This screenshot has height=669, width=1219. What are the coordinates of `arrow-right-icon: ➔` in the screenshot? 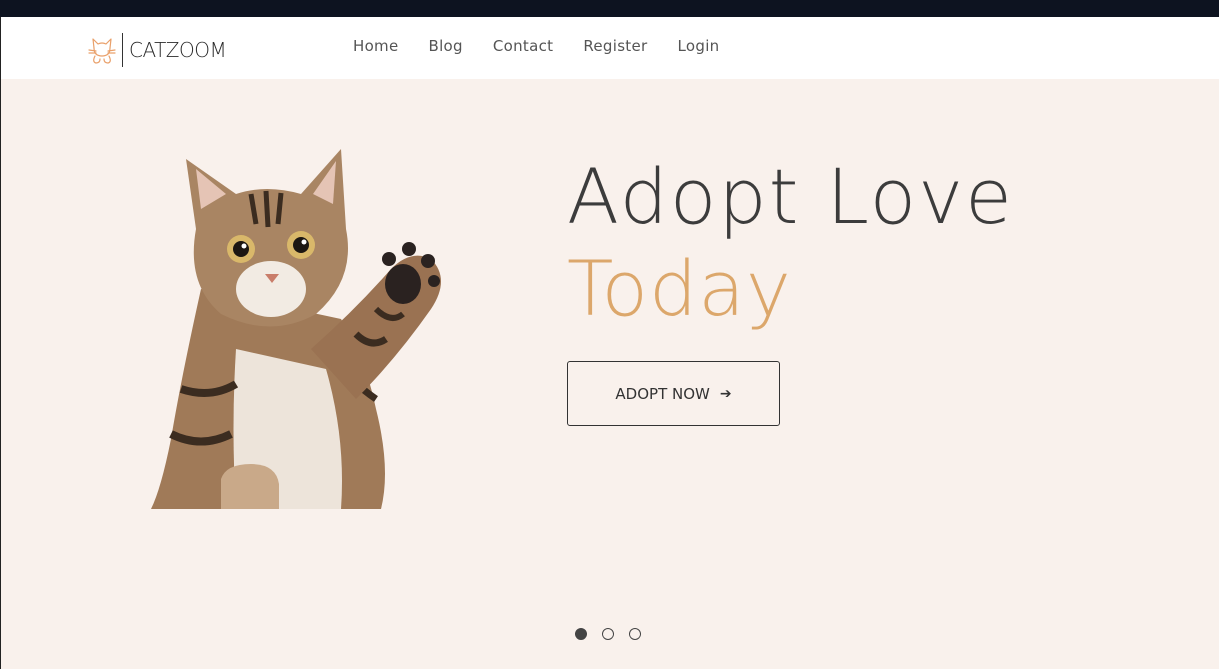 It's located at (725, 393).